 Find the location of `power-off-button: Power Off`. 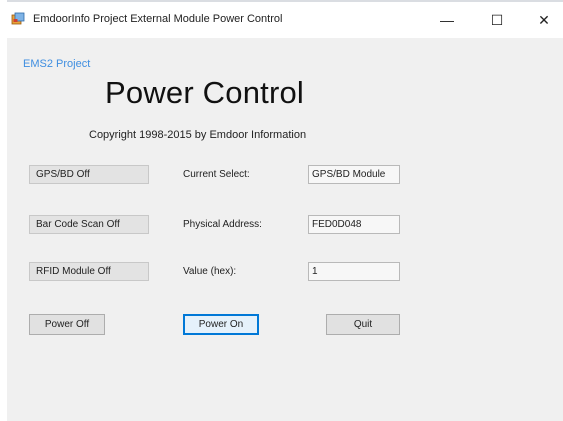

power-off-button: Power Off is located at coordinates (67, 324).